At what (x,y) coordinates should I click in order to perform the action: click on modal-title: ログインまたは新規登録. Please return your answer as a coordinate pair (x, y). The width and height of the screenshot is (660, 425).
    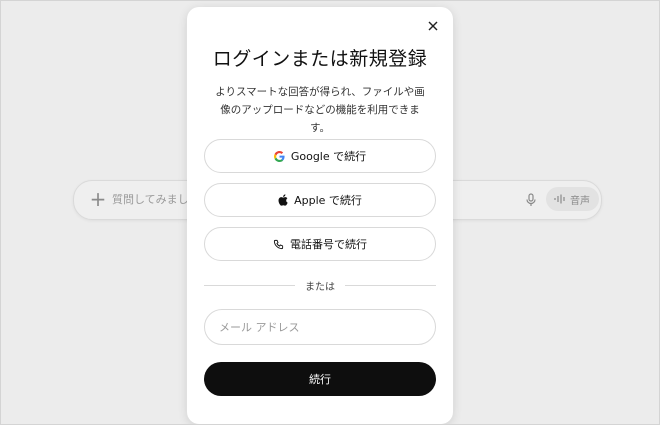
    Looking at the image, I should click on (320, 59).